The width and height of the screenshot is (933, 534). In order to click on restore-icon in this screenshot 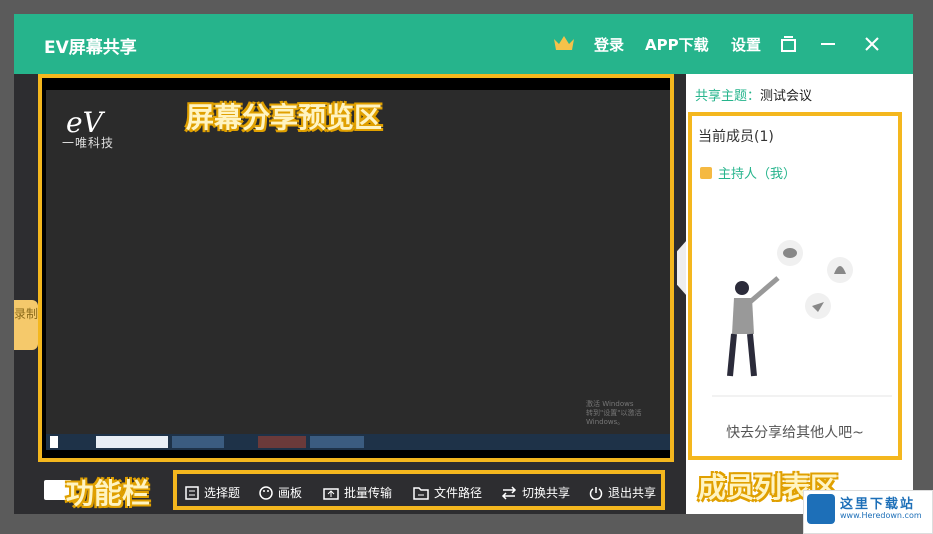, I will do `click(789, 44)`.